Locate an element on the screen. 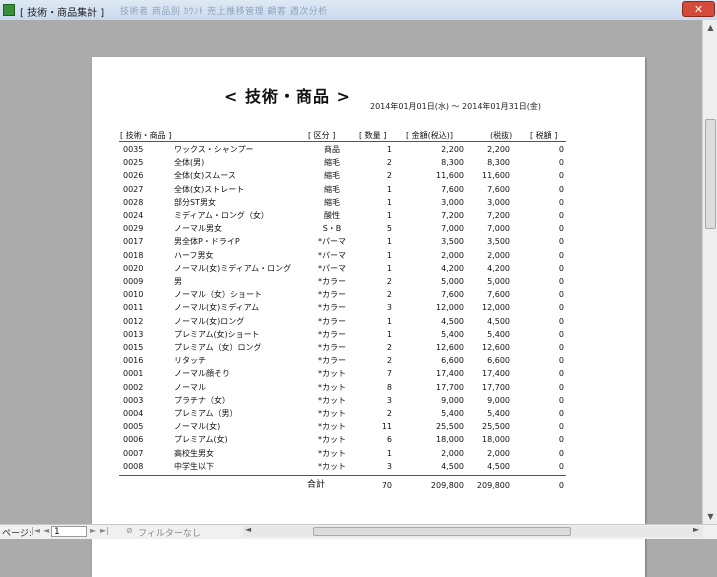  row-name: ハーフ男女 is located at coordinates (194, 255).